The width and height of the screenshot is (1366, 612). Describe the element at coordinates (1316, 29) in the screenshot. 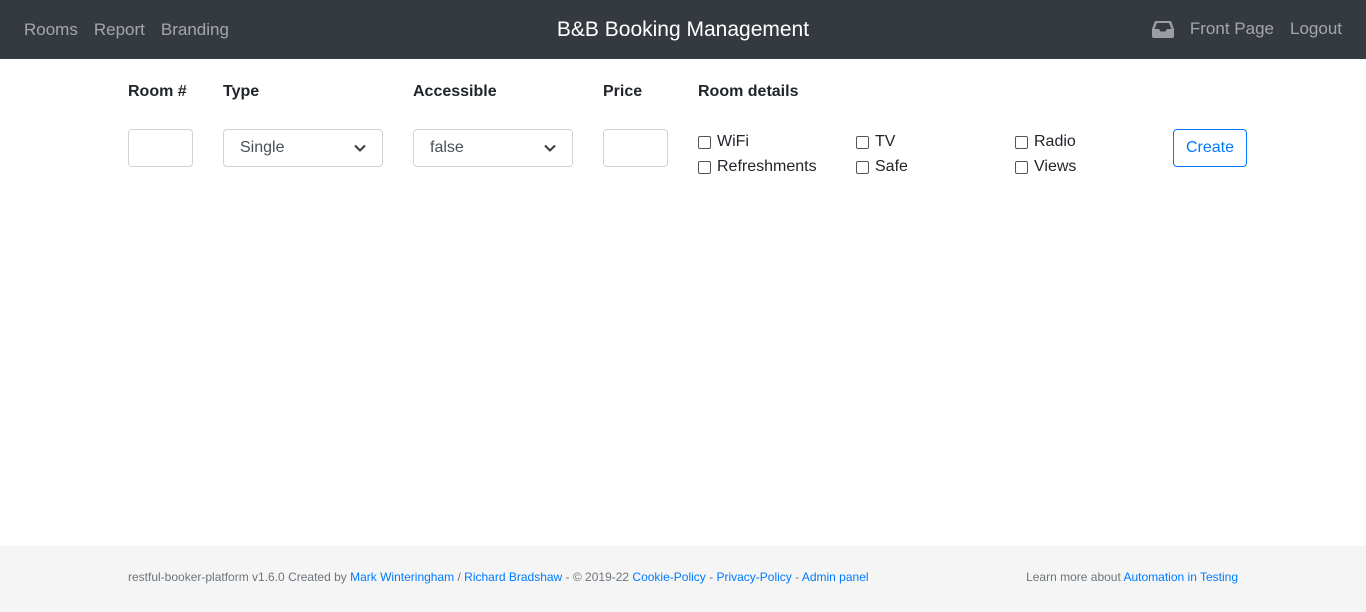

I see `logout-link: Logout` at that location.